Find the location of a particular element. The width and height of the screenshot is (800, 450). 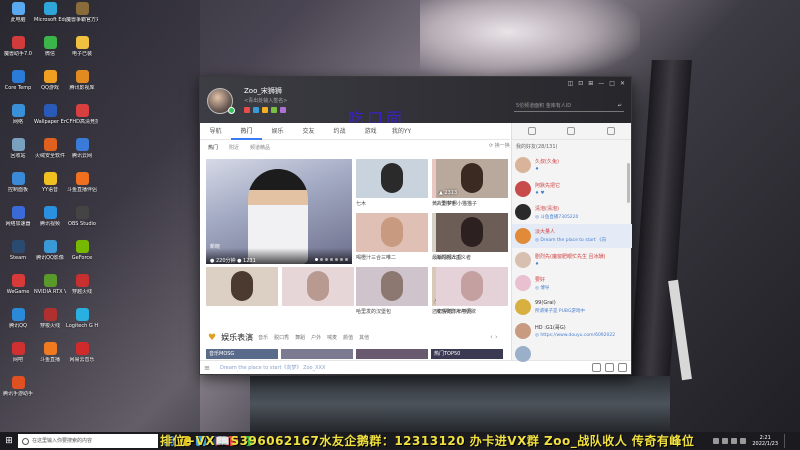

carousel-dots is located at coordinates (331, 259).